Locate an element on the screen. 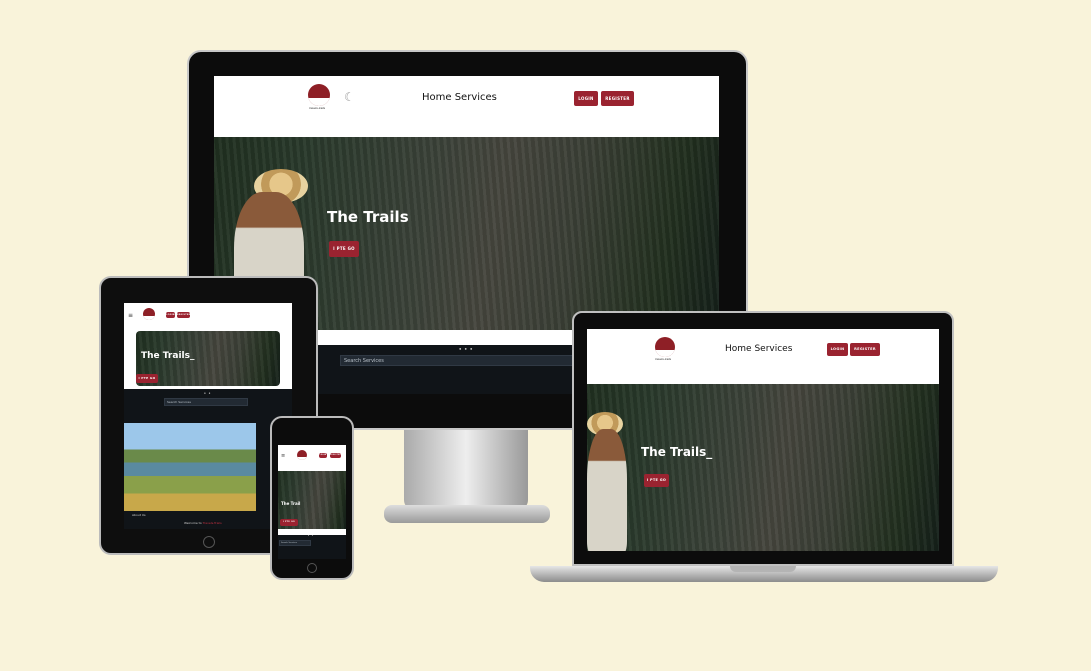 The height and width of the screenshot is (671, 1091). phone-hero-button: I PTE GO is located at coordinates (289, 522).